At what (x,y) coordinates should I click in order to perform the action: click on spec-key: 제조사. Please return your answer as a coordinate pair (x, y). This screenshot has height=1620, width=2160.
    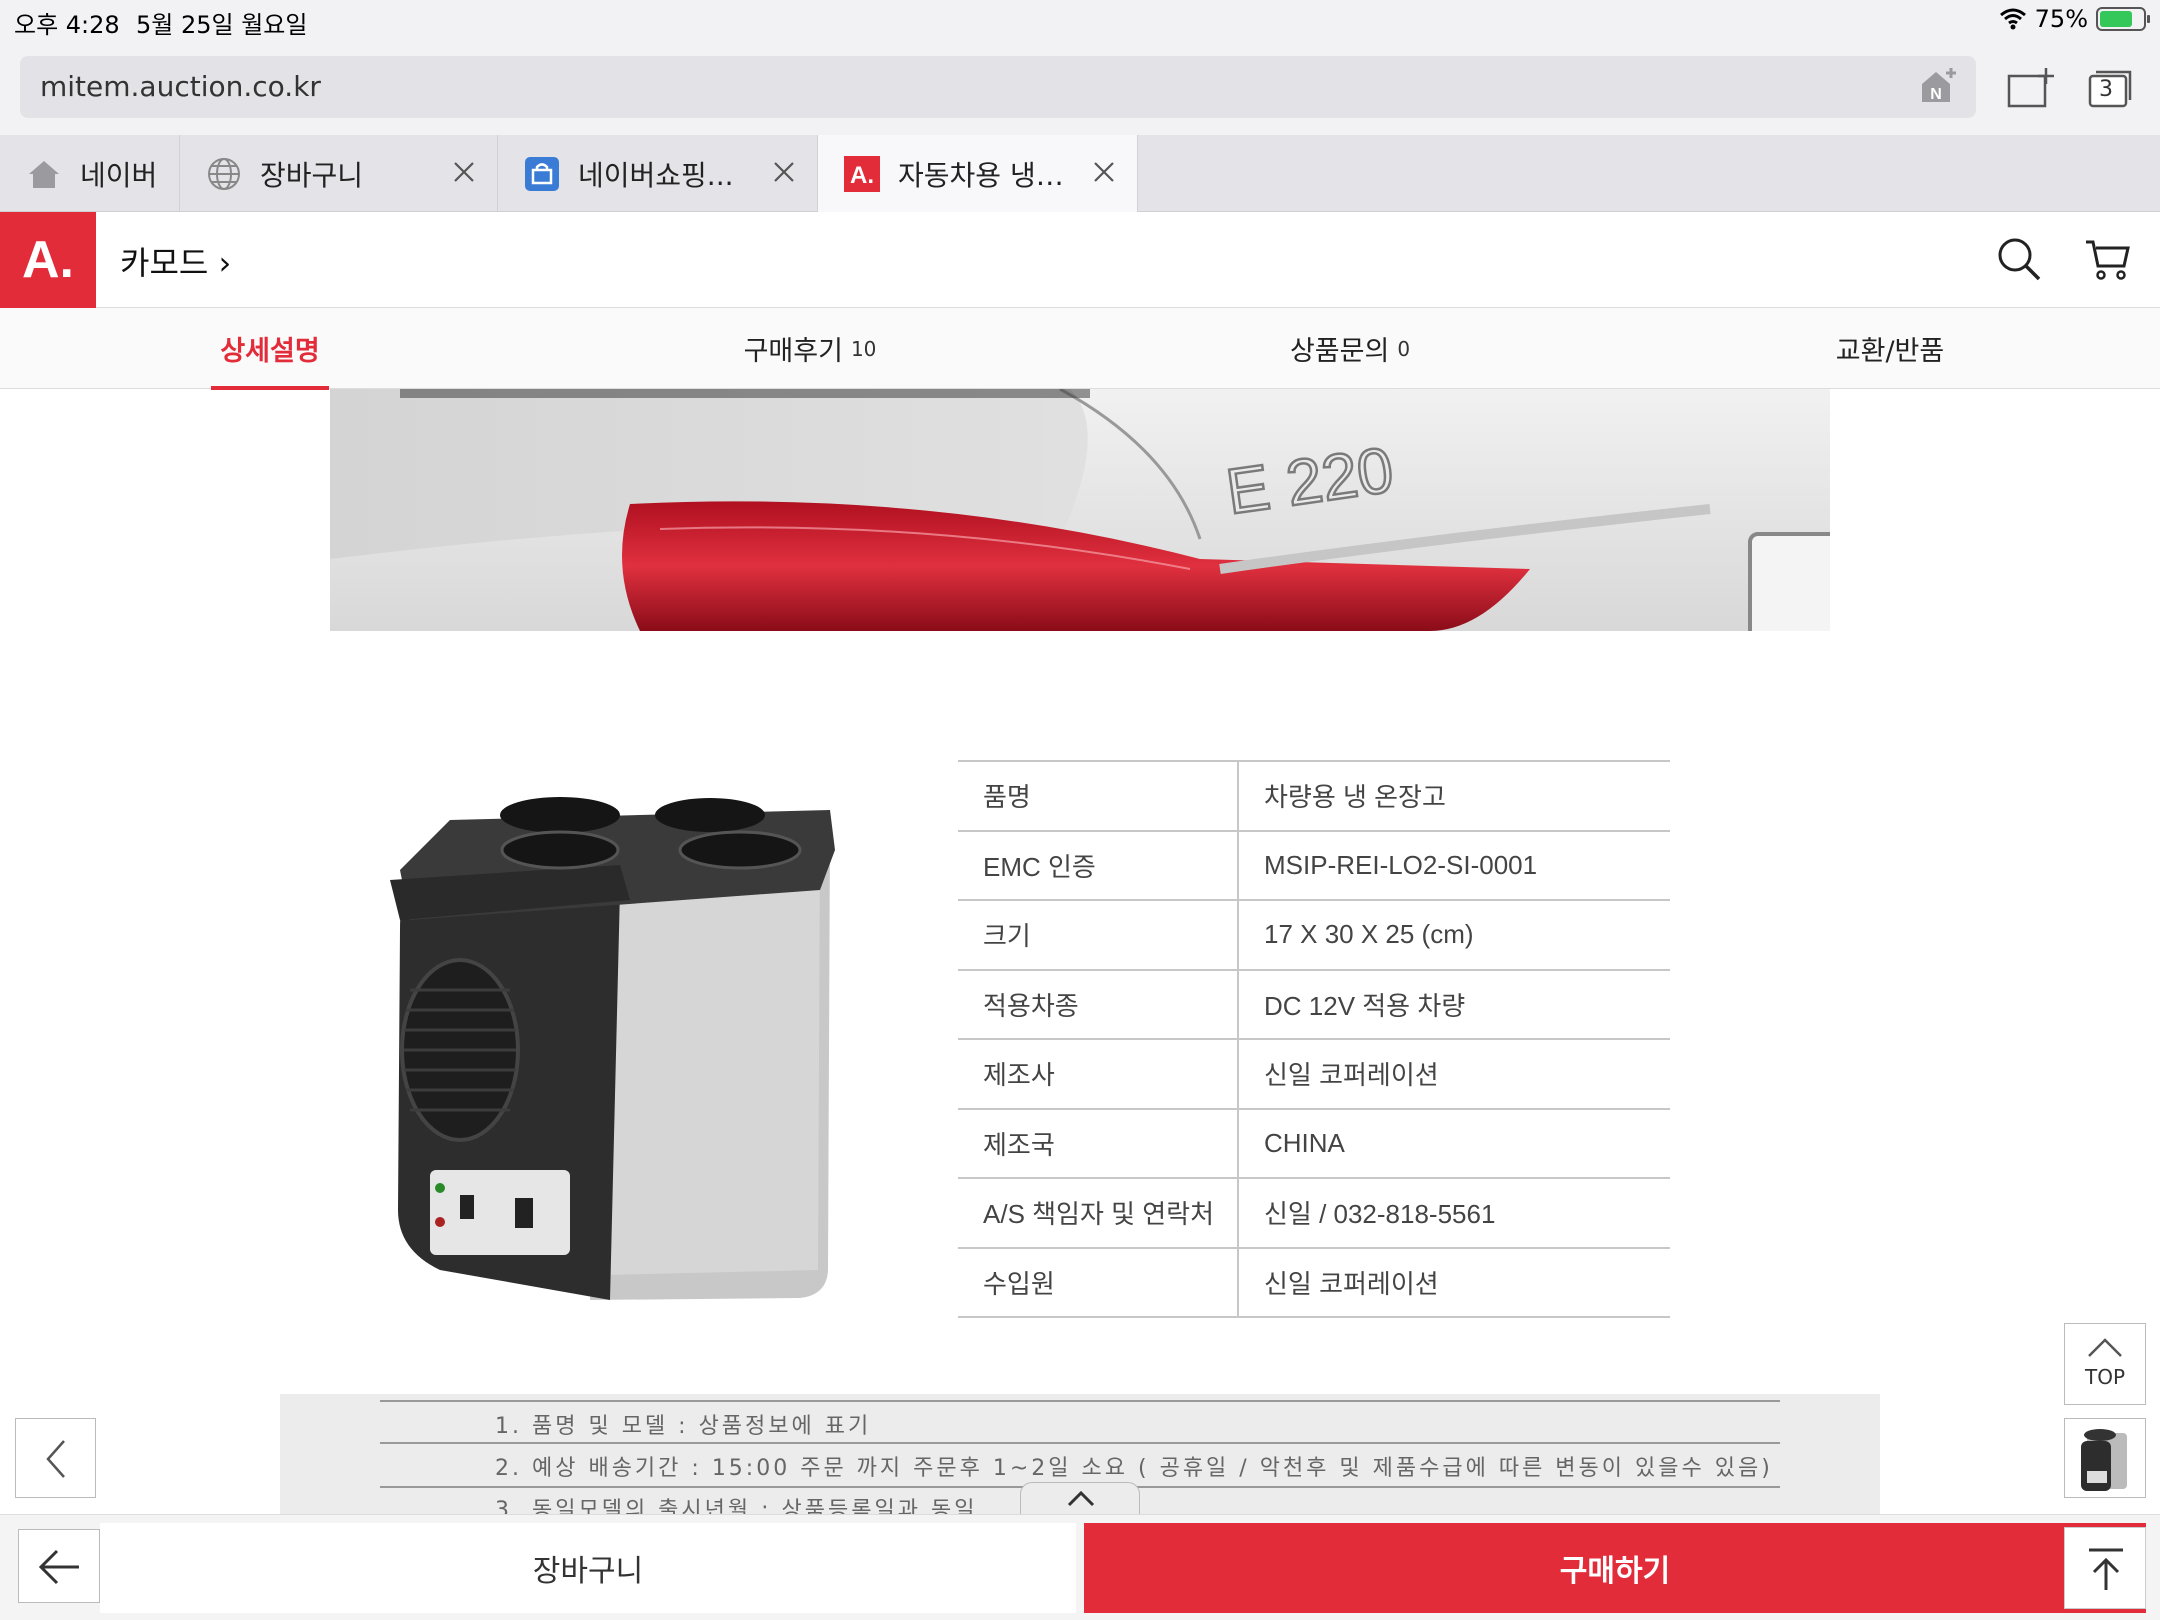
    Looking at the image, I should click on (1098, 1074).